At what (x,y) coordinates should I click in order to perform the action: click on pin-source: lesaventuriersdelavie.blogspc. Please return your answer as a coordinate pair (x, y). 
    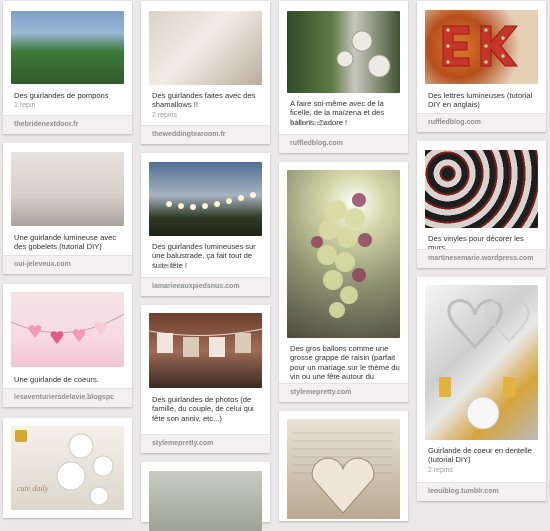
    Looking at the image, I should click on (64, 397).